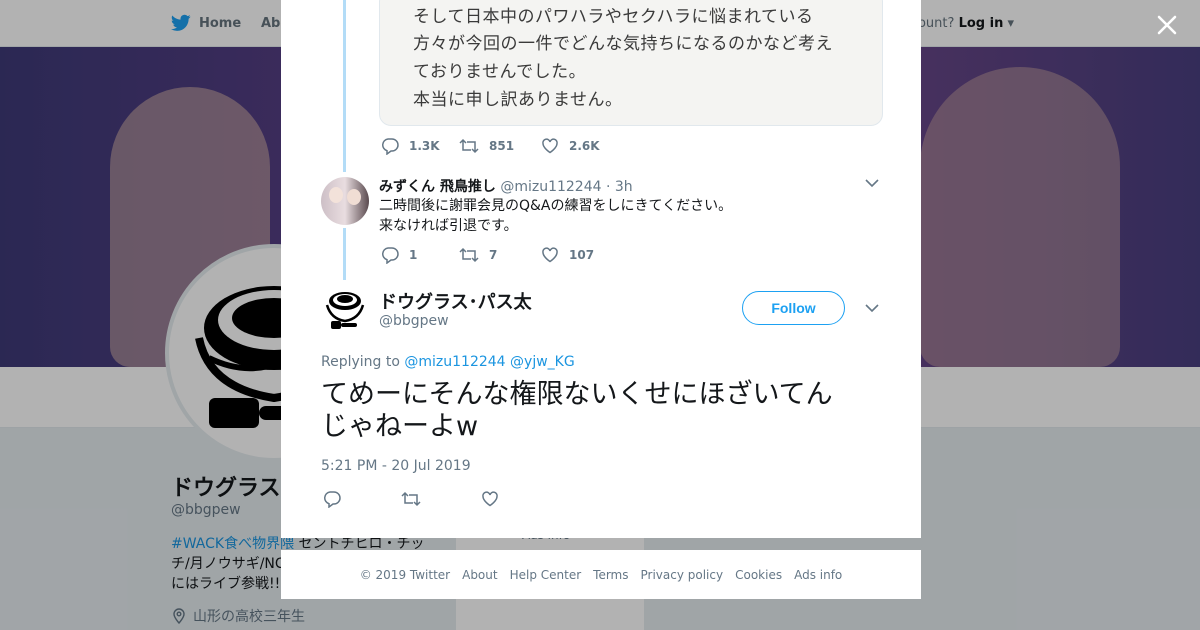 The height and width of the screenshot is (630, 1200). I want to click on retweet-button: 851, so click(500, 146).